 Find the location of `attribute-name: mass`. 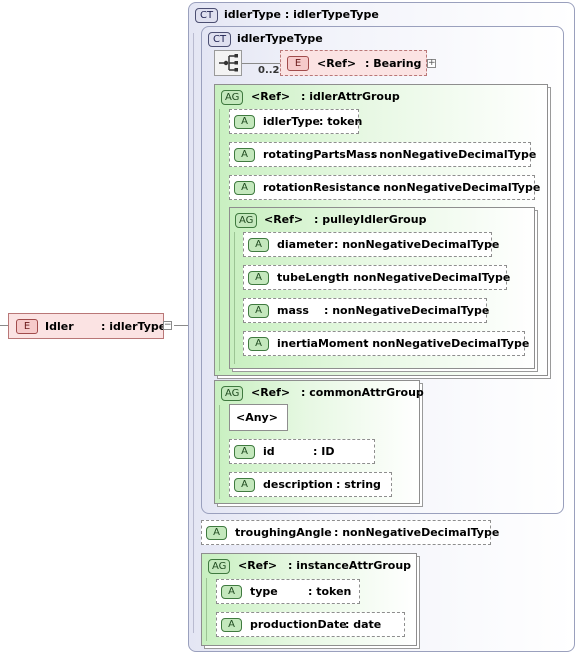

attribute-name: mass is located at coordinates (293, 310).